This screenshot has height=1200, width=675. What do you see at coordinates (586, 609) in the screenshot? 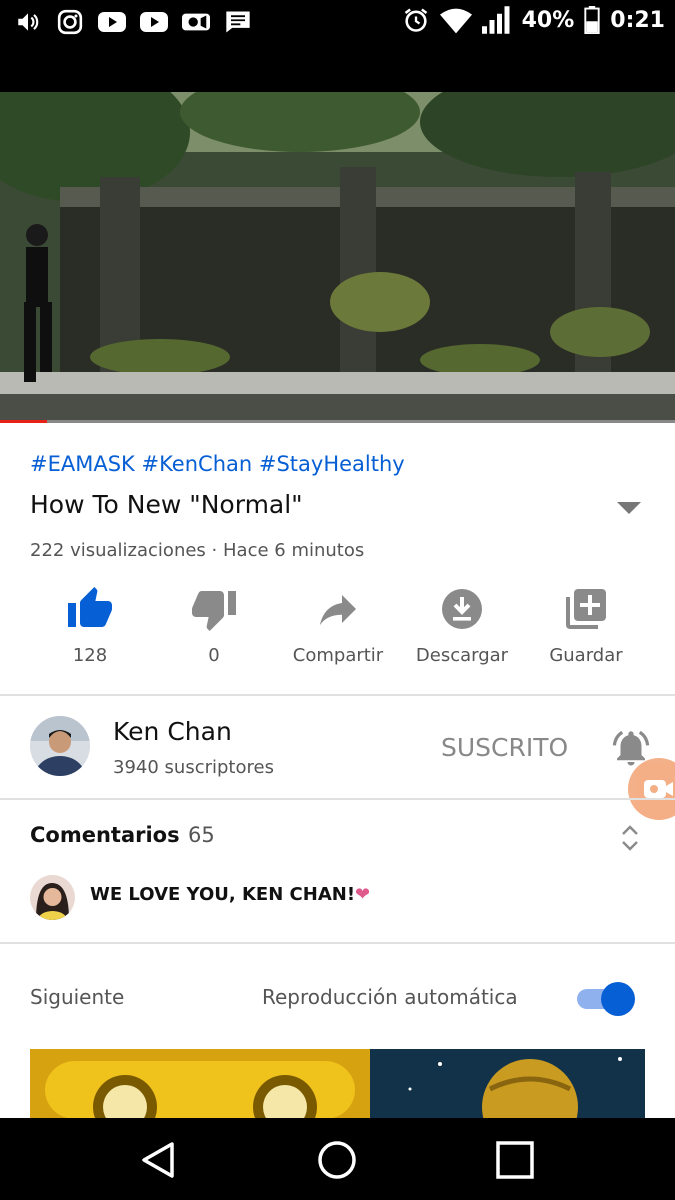
I see `save-playlist-icon` at bounding box center [586, 609].